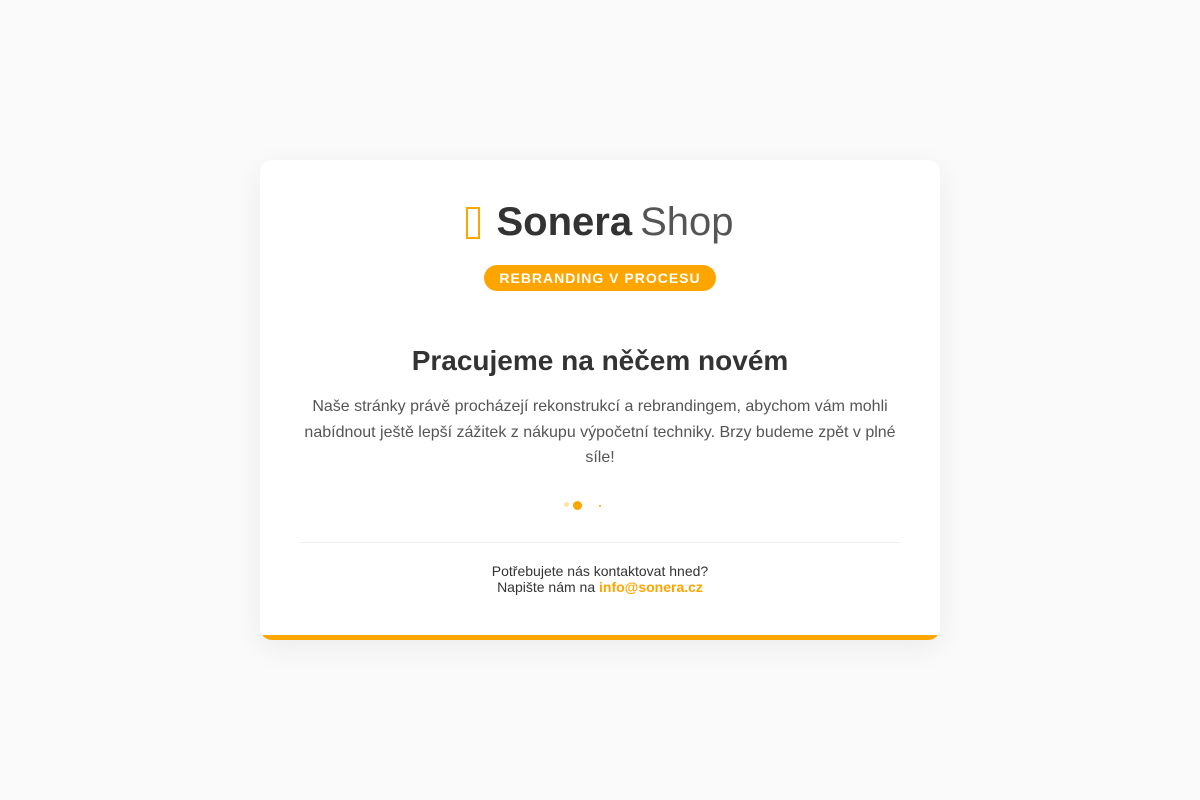 This screenshot has width=1200, height=800. I want to click on status-badge: REBRANDING V PROCESU, so click(600, 278).